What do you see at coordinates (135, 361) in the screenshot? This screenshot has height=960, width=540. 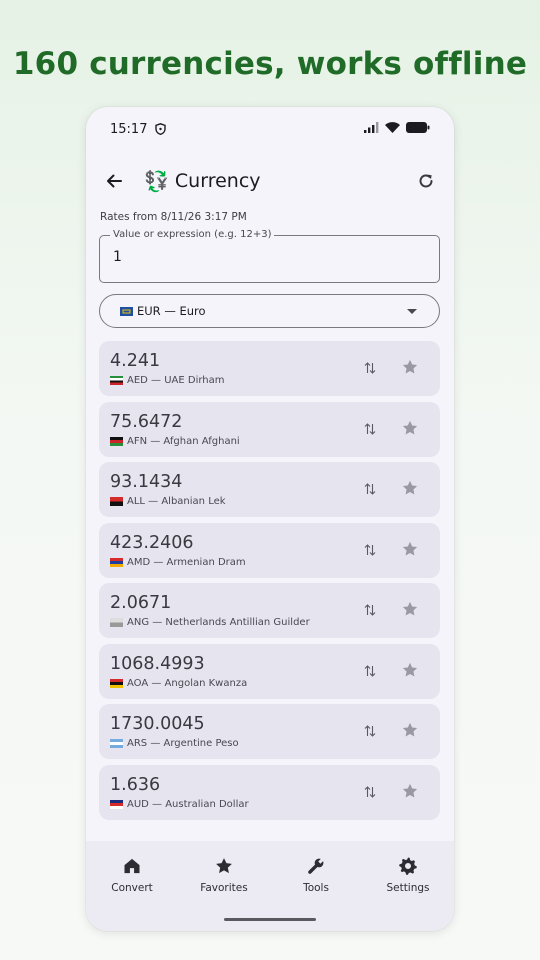 I see `rate-value: 4.241` at bounding box center [135, 361].